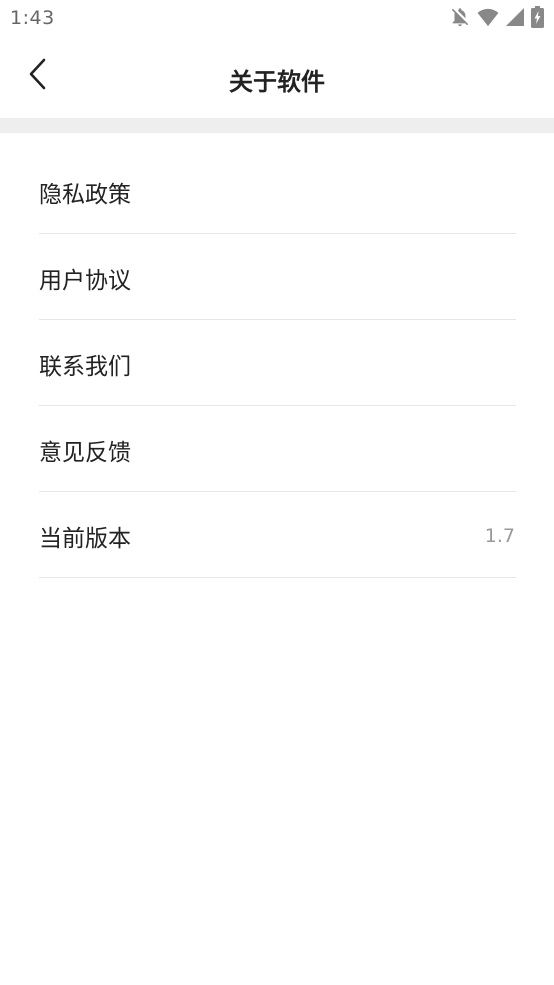 Image resolution: width=554 pixels, height=985 pixels. I want to click on status-bar: 1:43, so click(277, 19).